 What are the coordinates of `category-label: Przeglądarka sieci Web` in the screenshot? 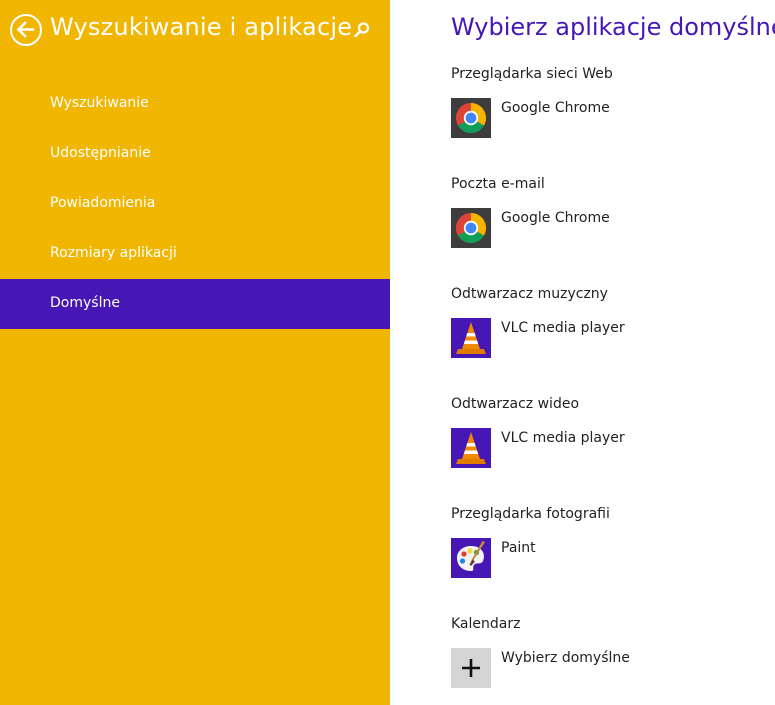 It's located at (532, 74).